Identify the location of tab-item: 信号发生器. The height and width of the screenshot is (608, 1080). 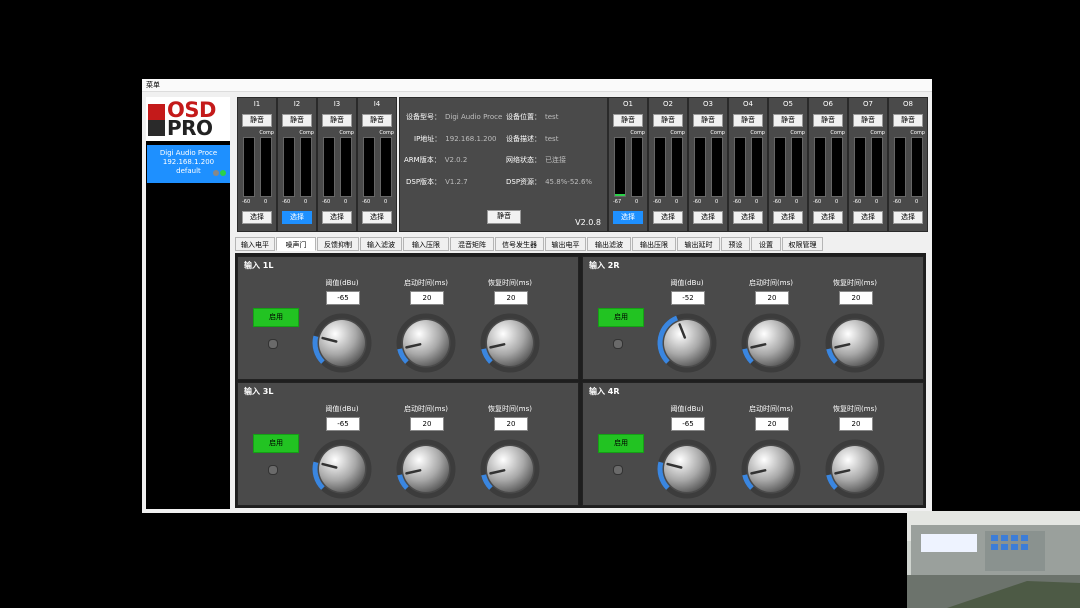
(519, 244).